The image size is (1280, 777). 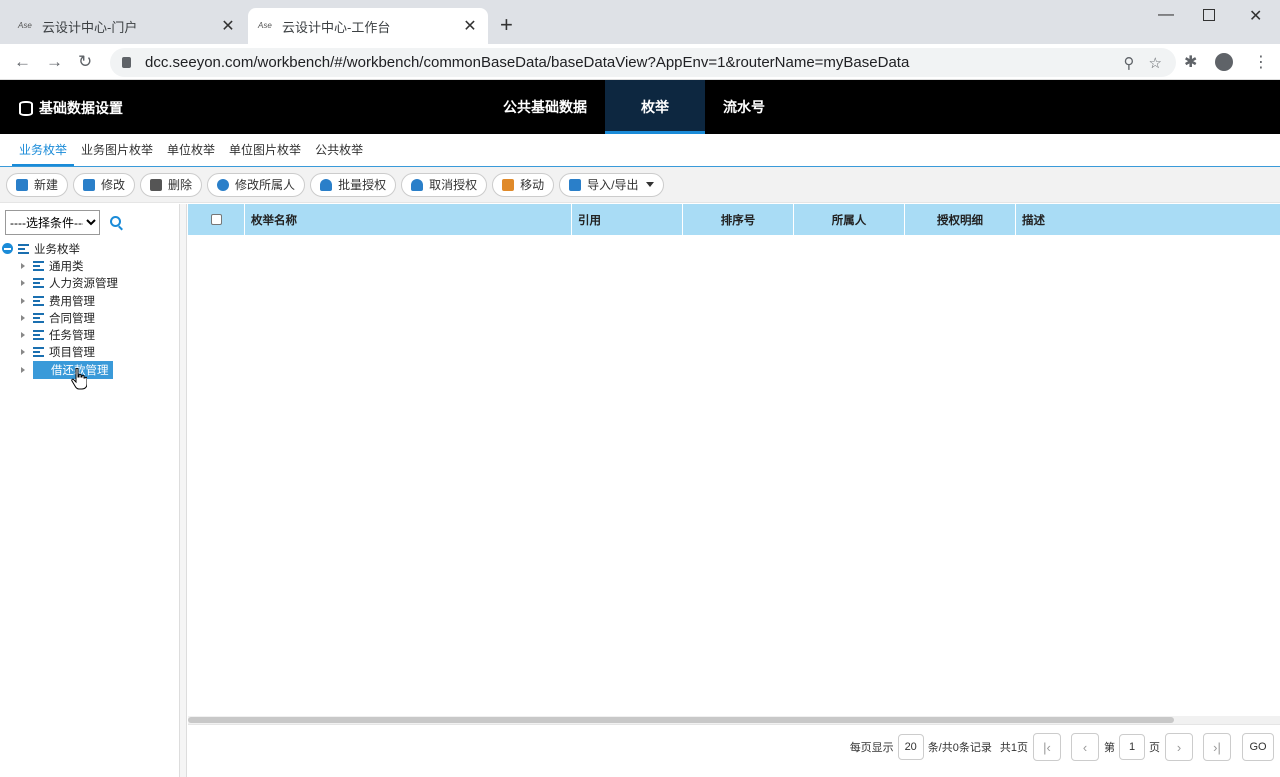 I want to click on first-page-button: |‹, so click(x=1047, y=747).